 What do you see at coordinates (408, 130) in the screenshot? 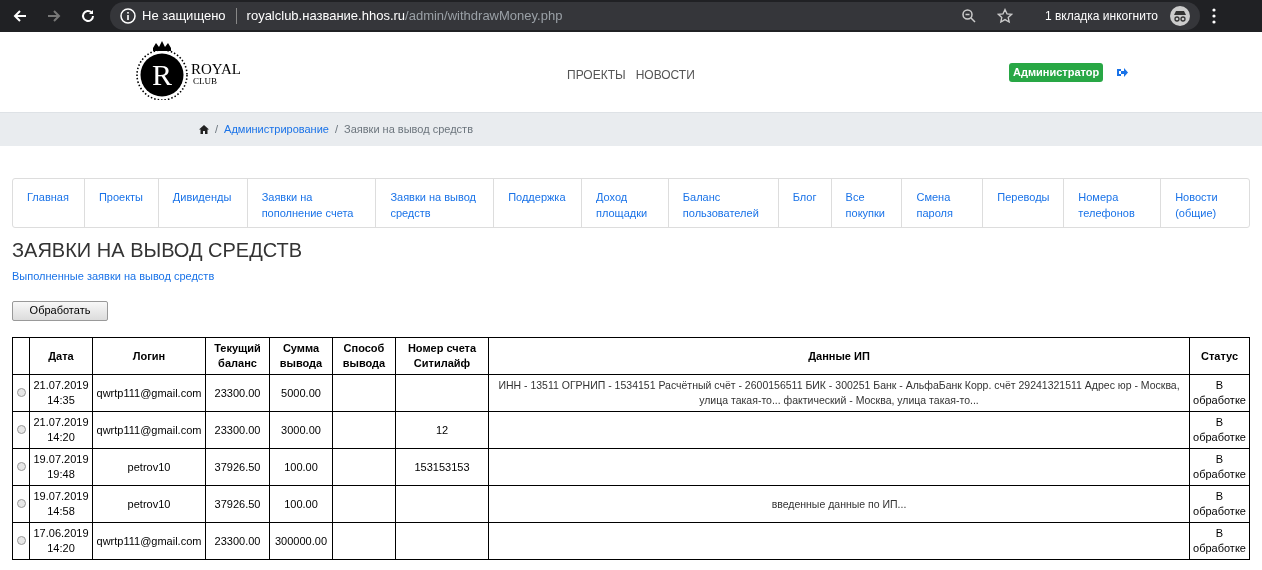
I see `breadcrumb-current: Заявки на вывод средств` at bounding box center [408, 130].